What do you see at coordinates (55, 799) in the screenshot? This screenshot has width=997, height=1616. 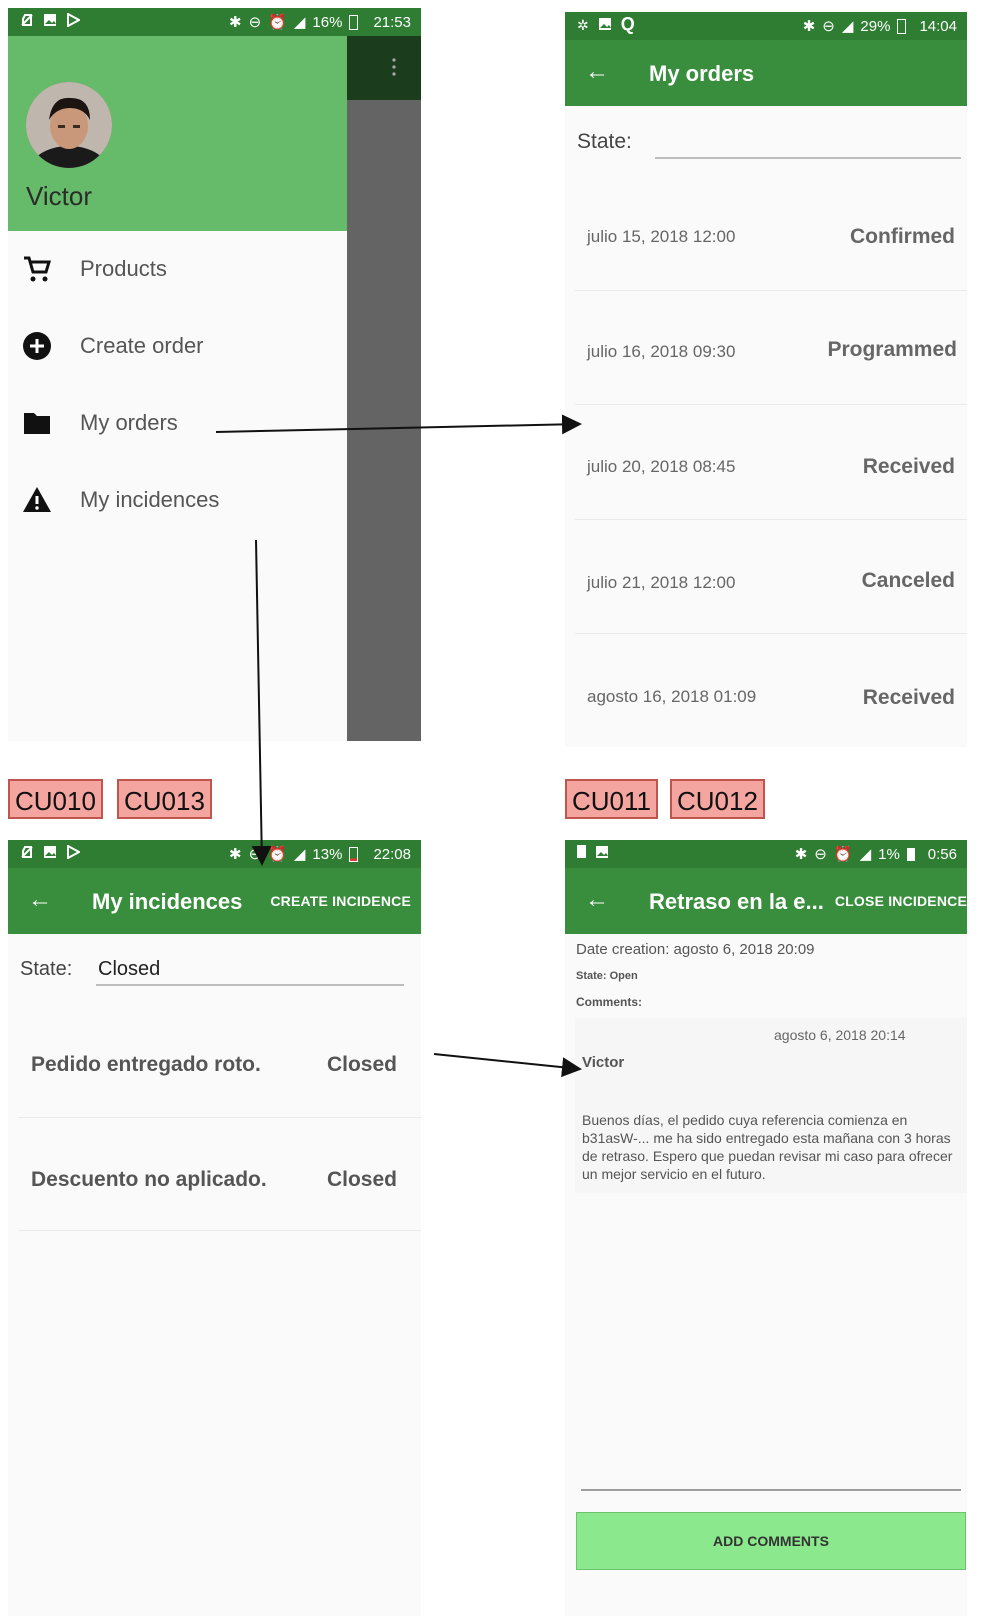 I see `use-case-tag: CU010` at bounding box center [55, 799].